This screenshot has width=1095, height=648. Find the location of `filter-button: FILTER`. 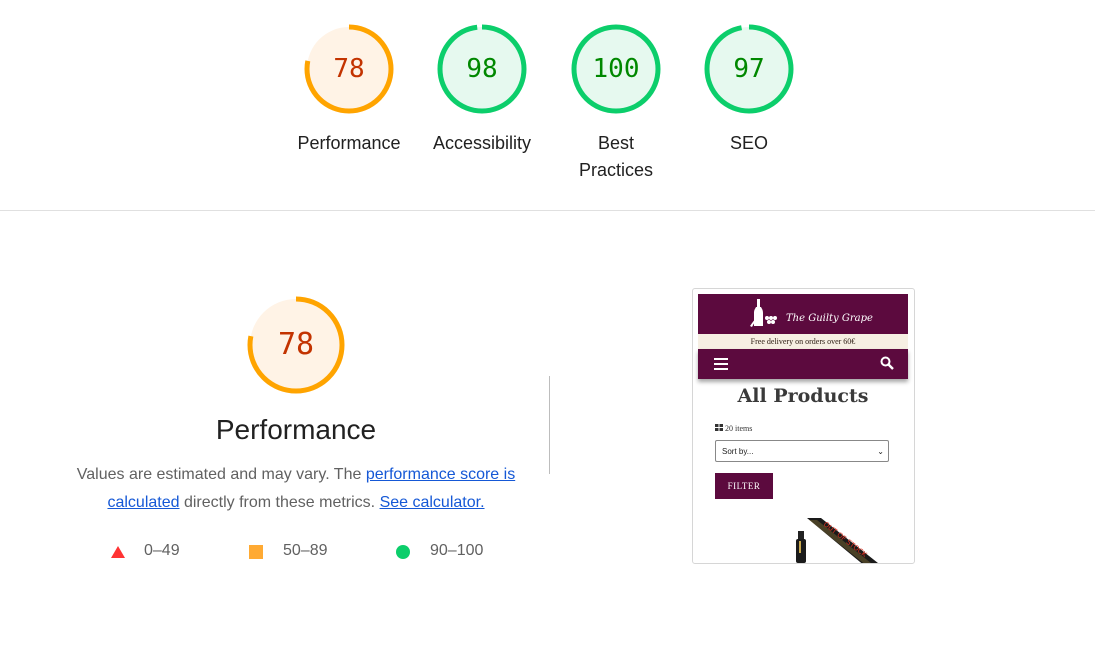

filter-button: FILTER is located at coordinates (744, 486).